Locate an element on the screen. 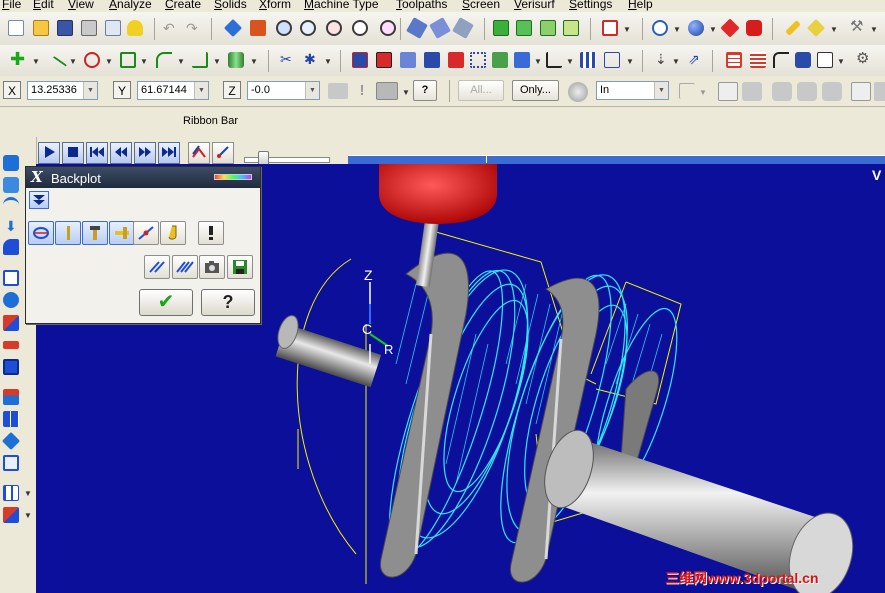  playback-progress-bar is located at coordinates (616, 159).